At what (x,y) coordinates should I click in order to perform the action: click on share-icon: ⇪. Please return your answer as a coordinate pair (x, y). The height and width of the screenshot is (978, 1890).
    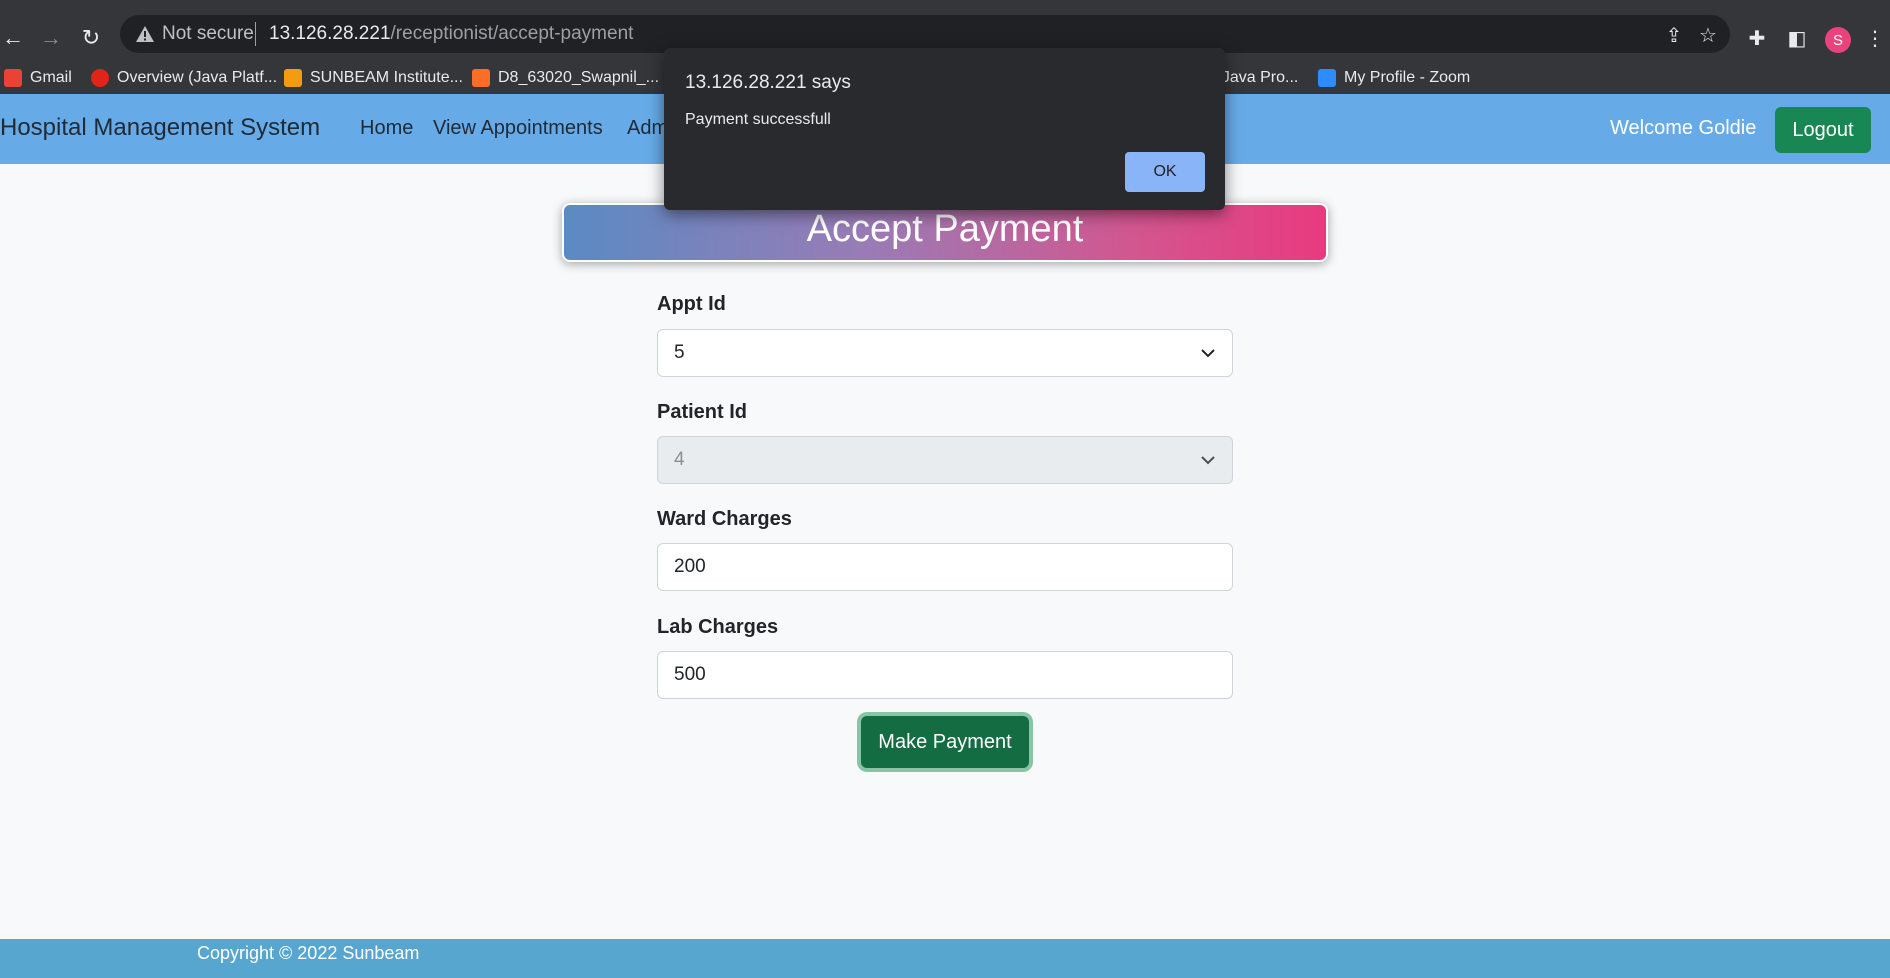
    Looking at the image, I should click on (1674, 35).